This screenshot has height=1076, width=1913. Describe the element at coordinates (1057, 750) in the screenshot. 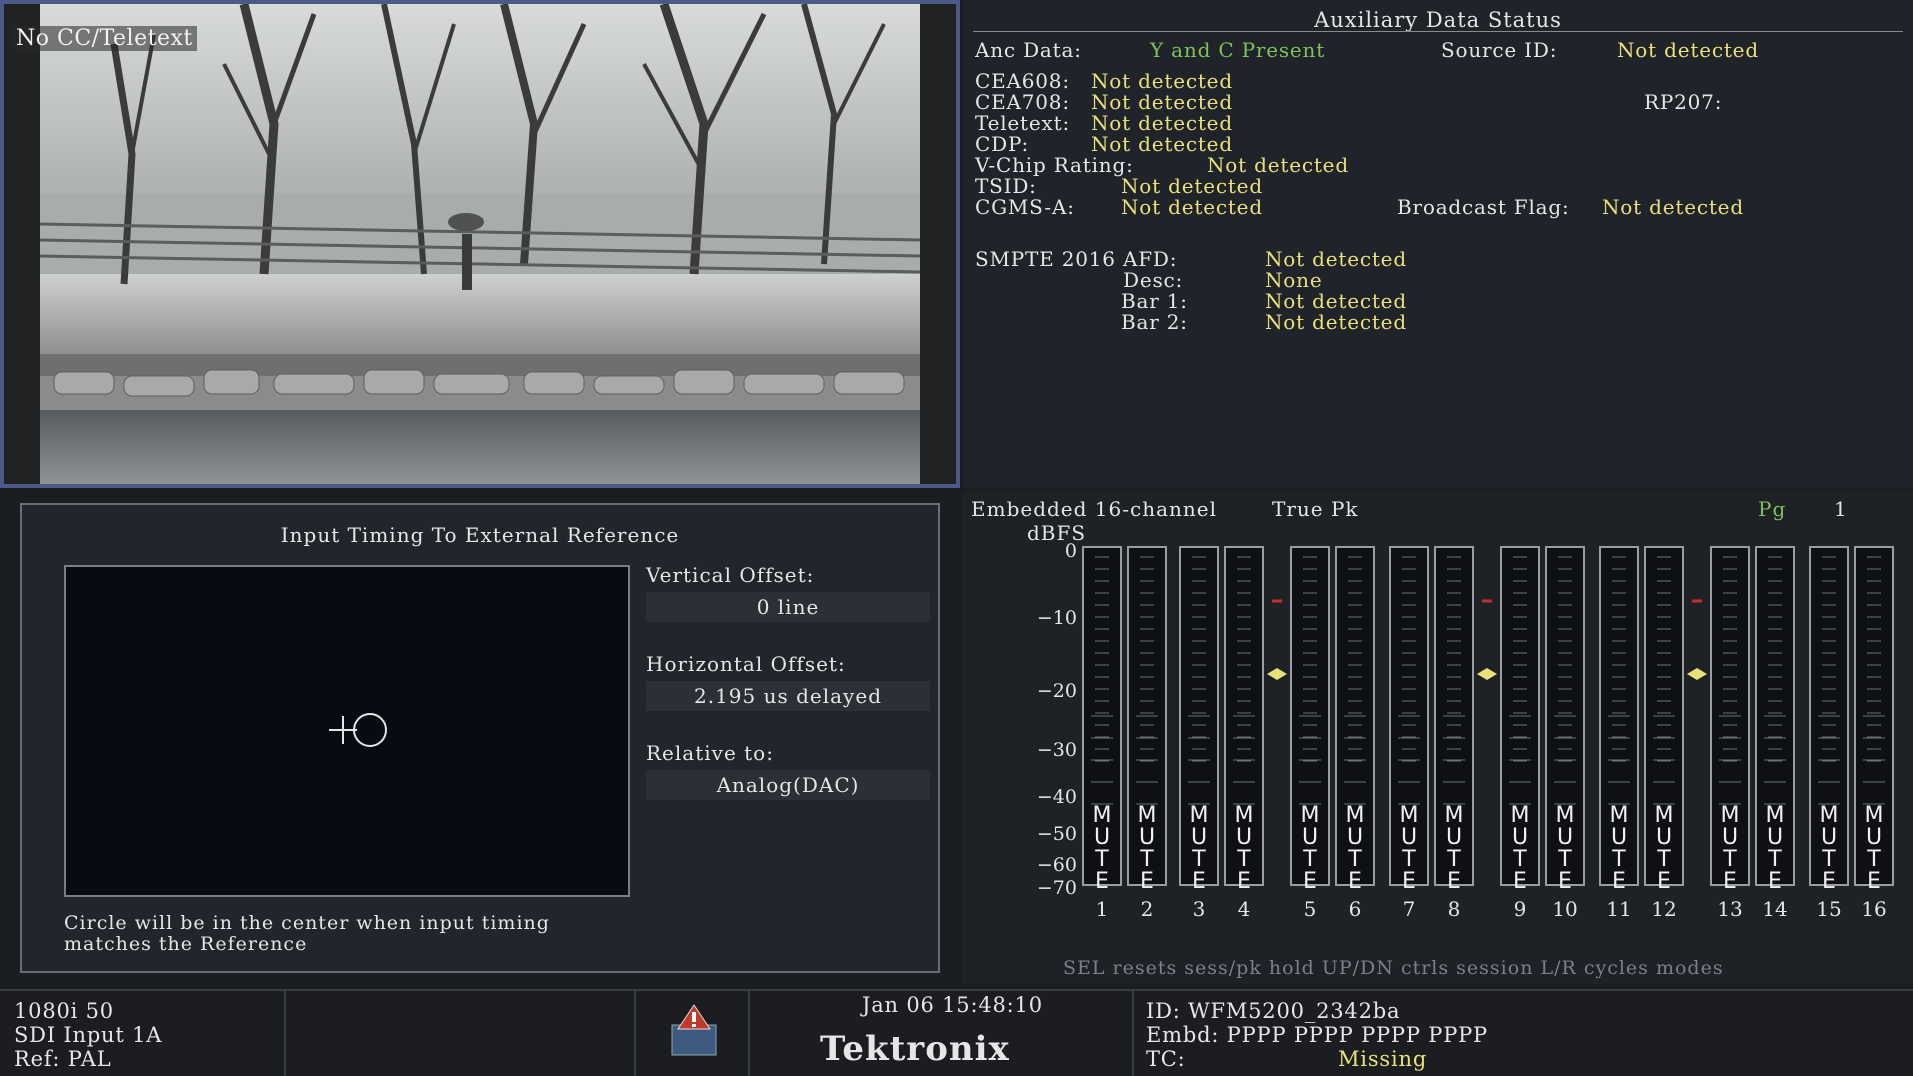

I see `scale-label: −30` at that location.